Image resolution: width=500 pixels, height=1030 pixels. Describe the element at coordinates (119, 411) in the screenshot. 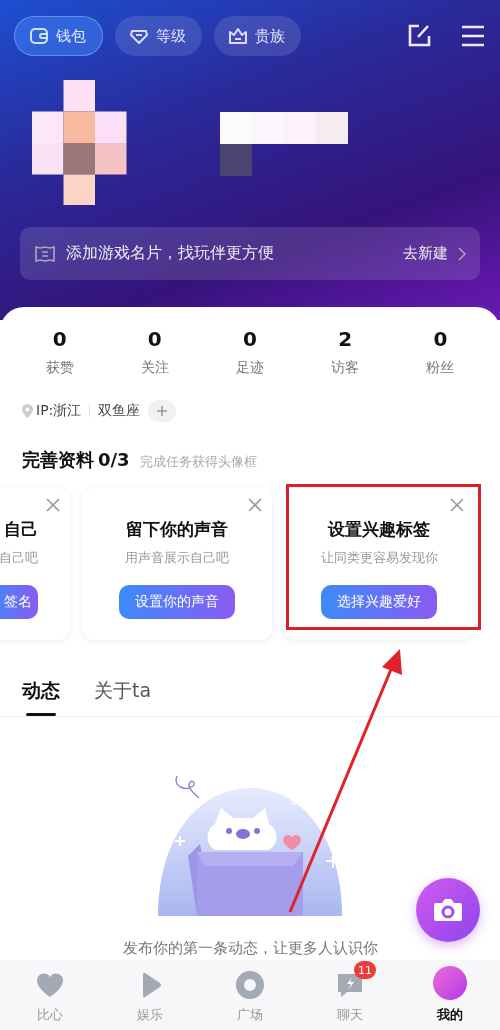

I see `profile-tag: 双鱼座` at that location.